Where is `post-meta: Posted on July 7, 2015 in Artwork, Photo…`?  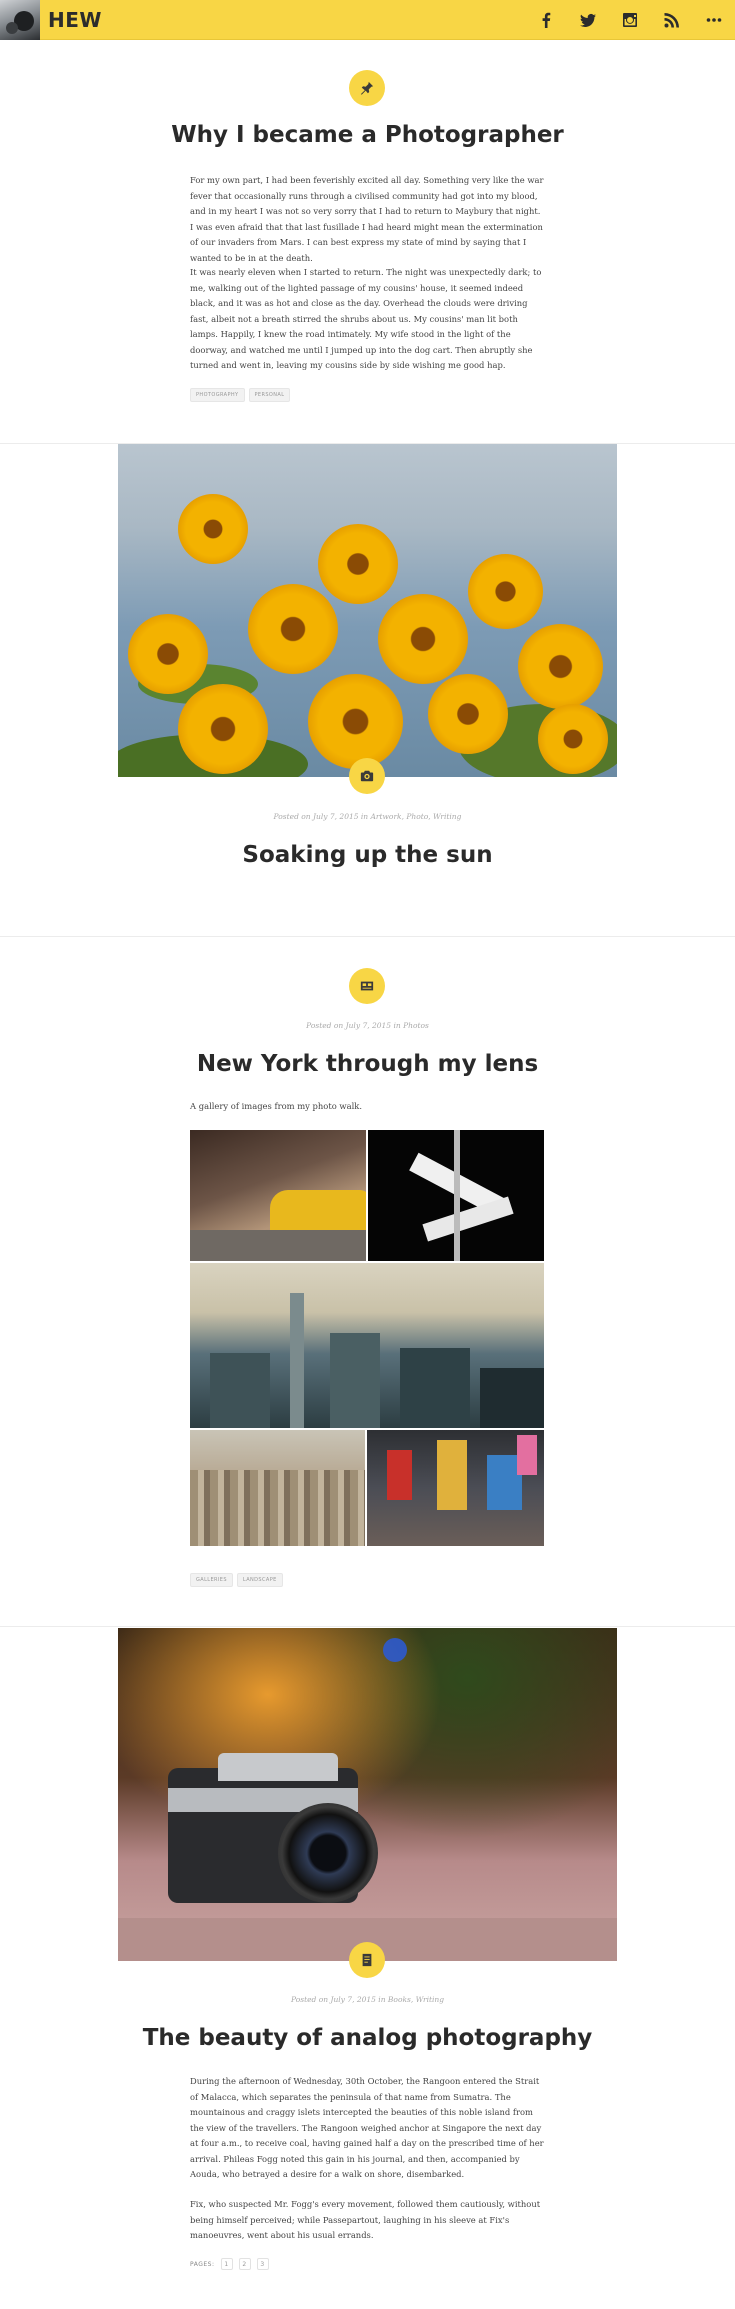 post-meta: Posted on July 7, 2015 in Artwork, Photo… is located at coordinates (367, 816).